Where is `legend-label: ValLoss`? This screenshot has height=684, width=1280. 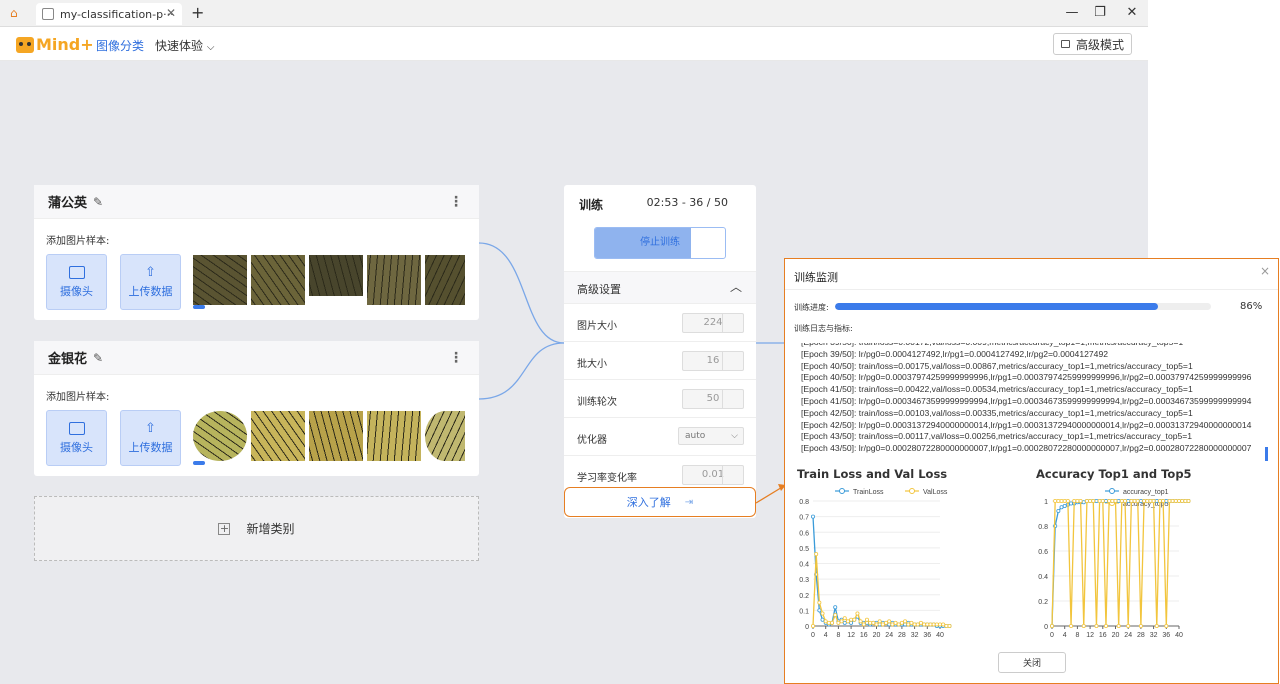 legend-label: ValLoss is located at coordinates (935, 492).